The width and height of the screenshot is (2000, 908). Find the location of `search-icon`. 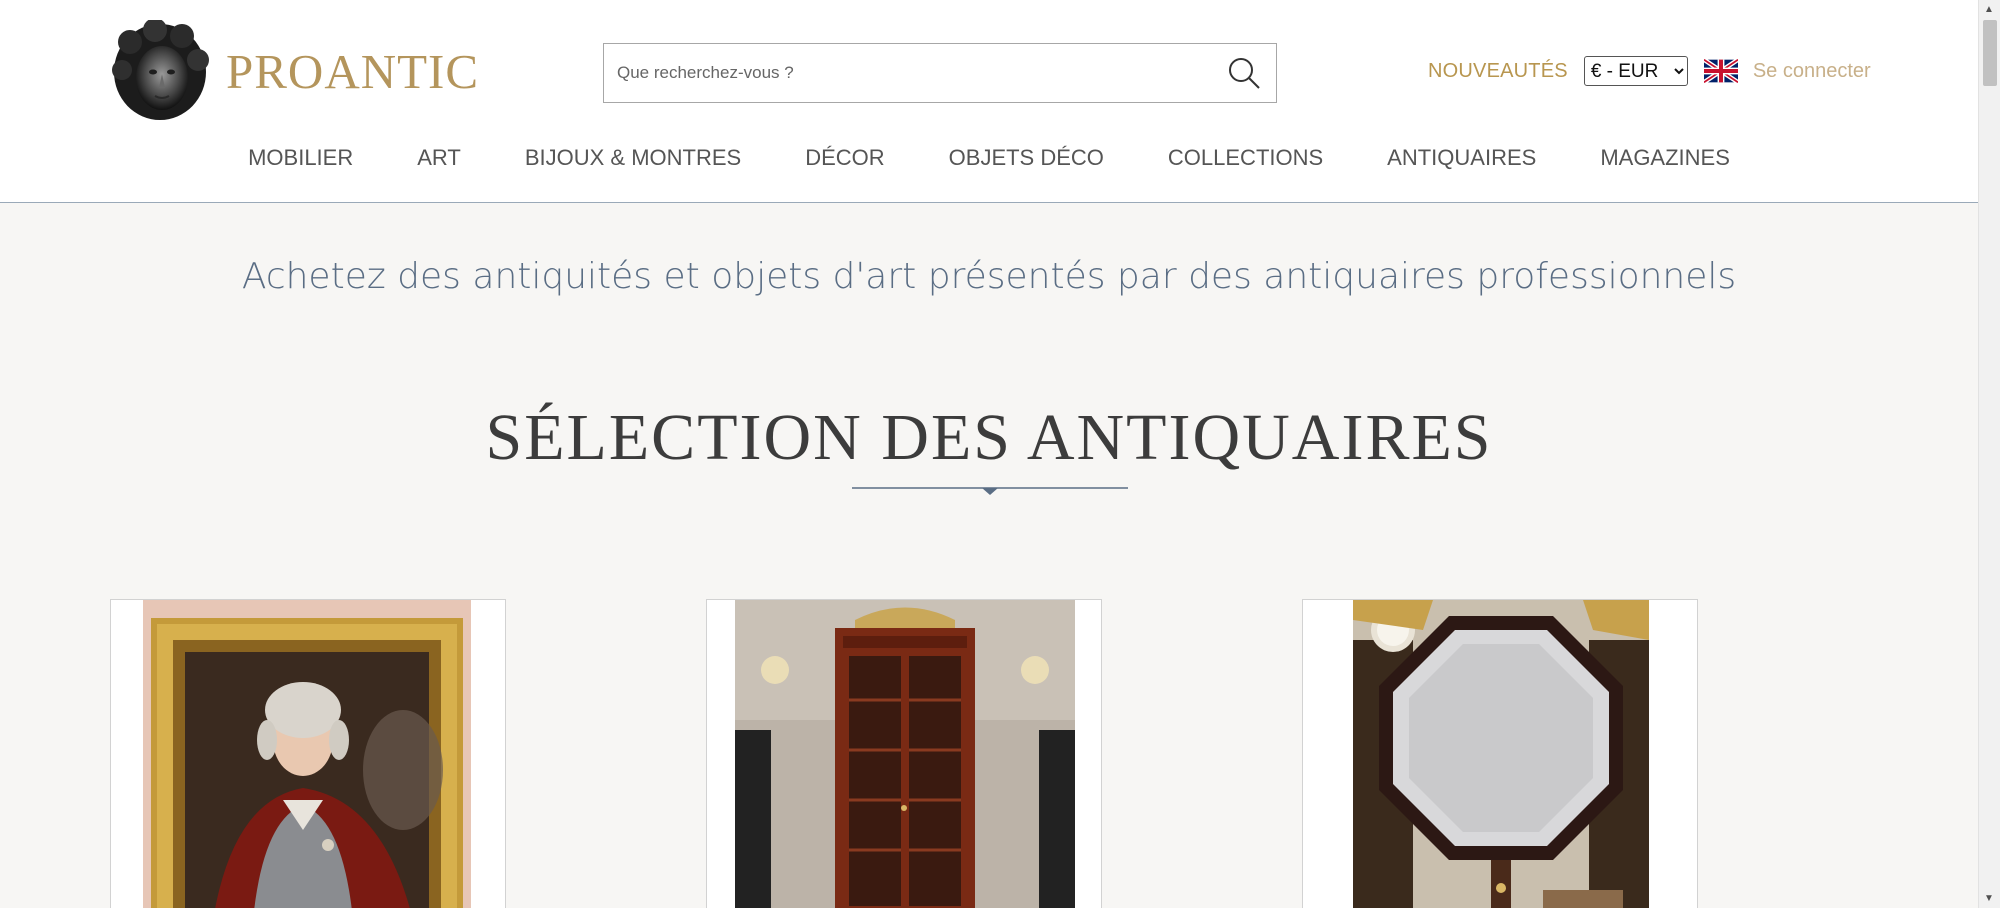

search-icon is located at coordinates (1244, 73).